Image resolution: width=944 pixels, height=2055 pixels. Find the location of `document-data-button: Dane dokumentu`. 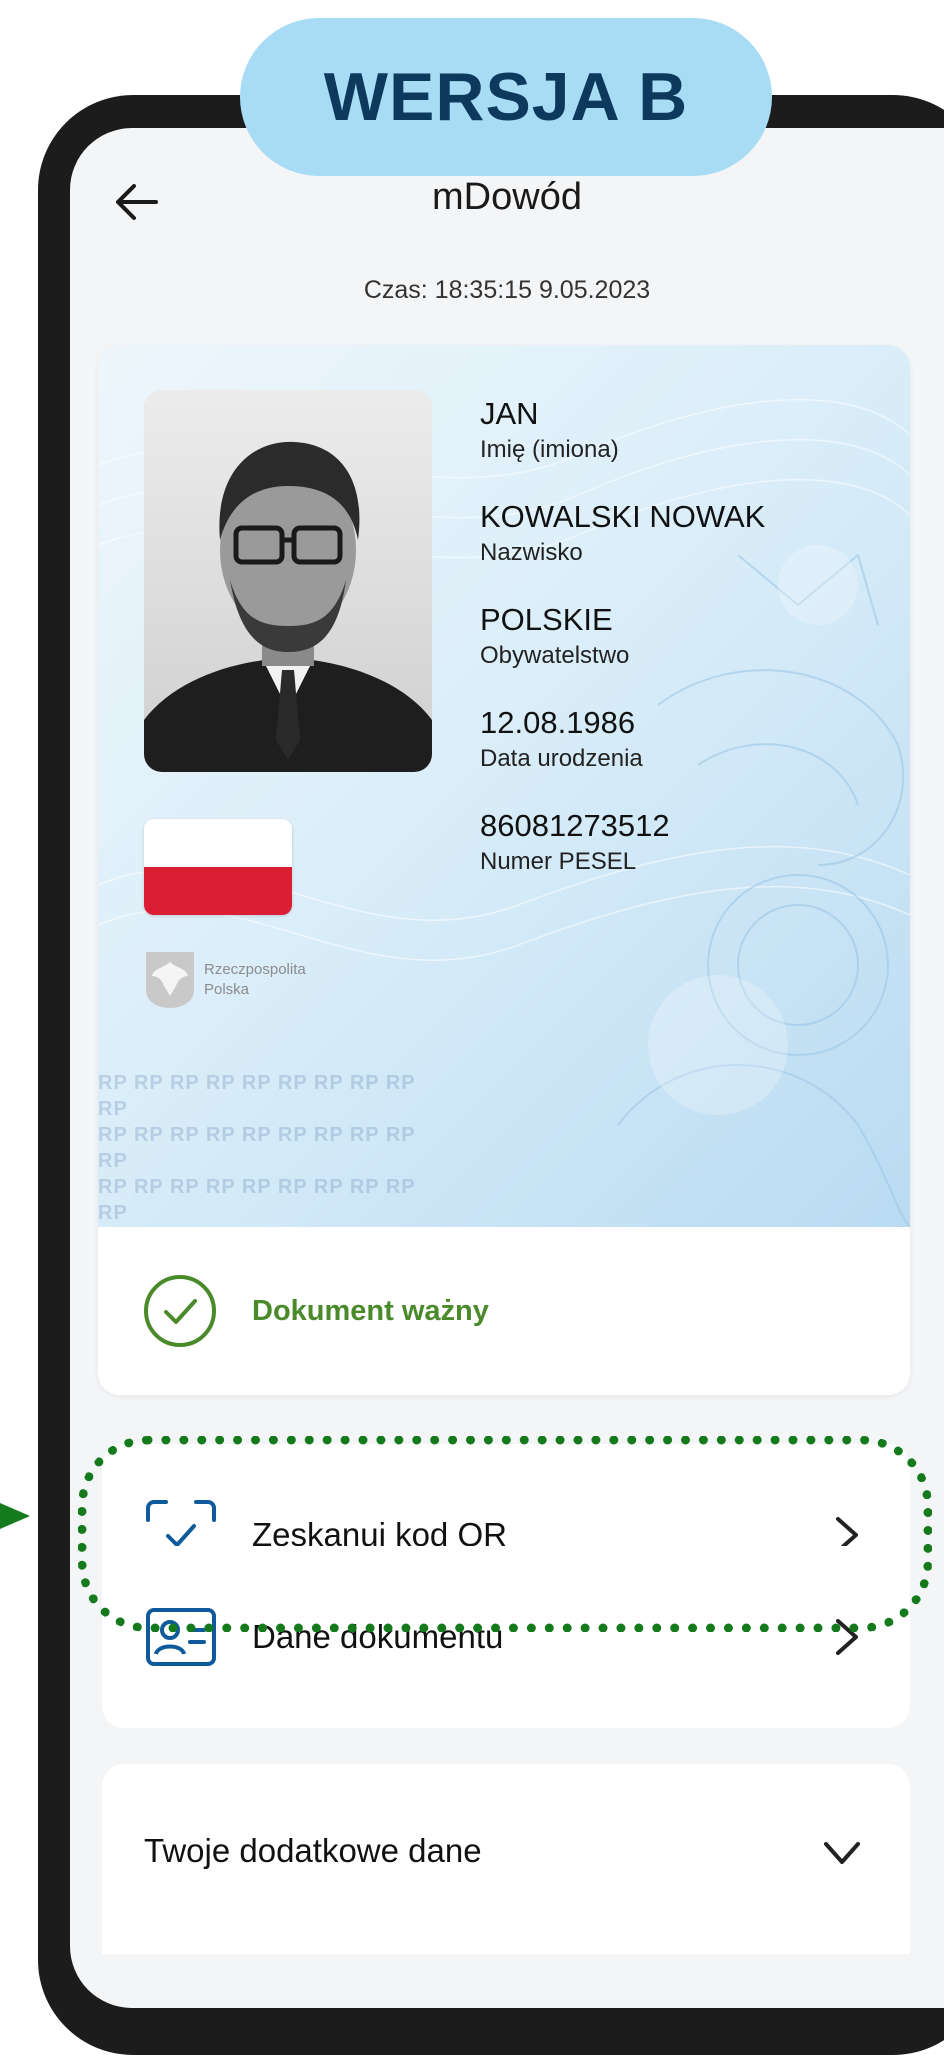

document-data-button: Dane dokumentu is located at coordinates (506, 1637).